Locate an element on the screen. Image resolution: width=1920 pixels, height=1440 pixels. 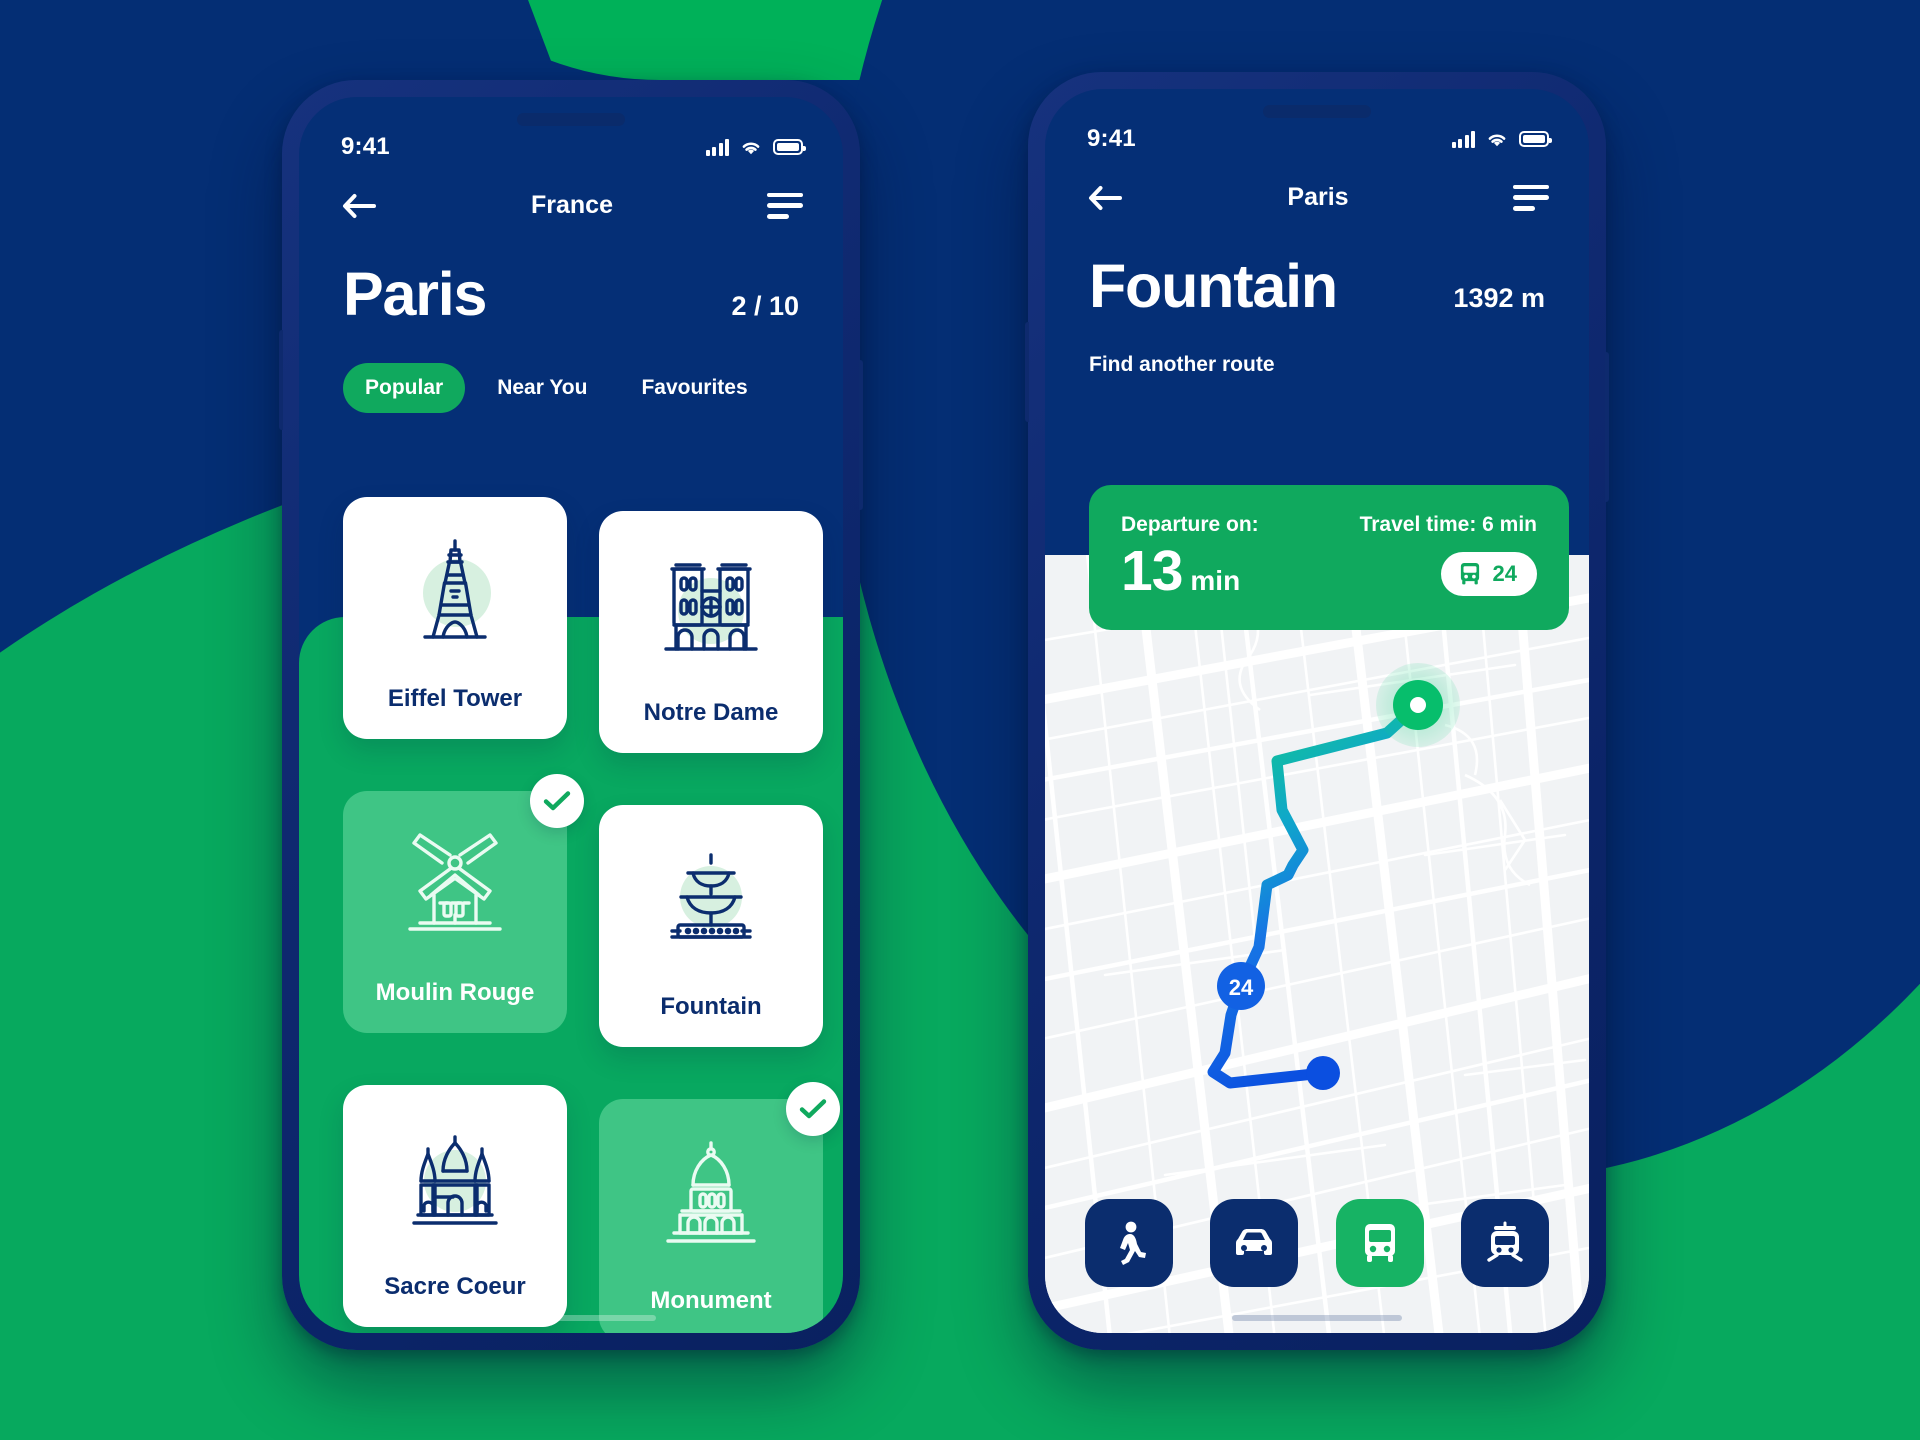
route-bus-badge-label: 24 is located at coordinates (1241, 987).